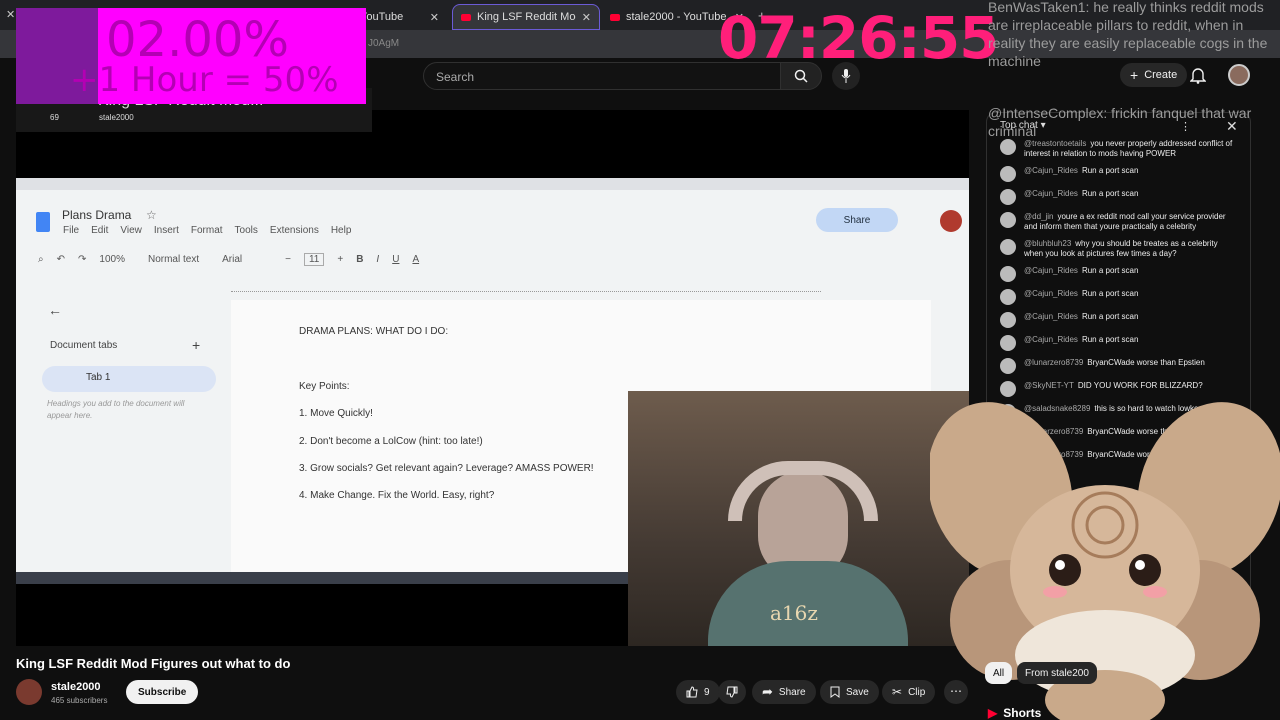 The height and width of the screenshot is (720, 1280). I want to click on plus-icon: +, so click(340, 259).